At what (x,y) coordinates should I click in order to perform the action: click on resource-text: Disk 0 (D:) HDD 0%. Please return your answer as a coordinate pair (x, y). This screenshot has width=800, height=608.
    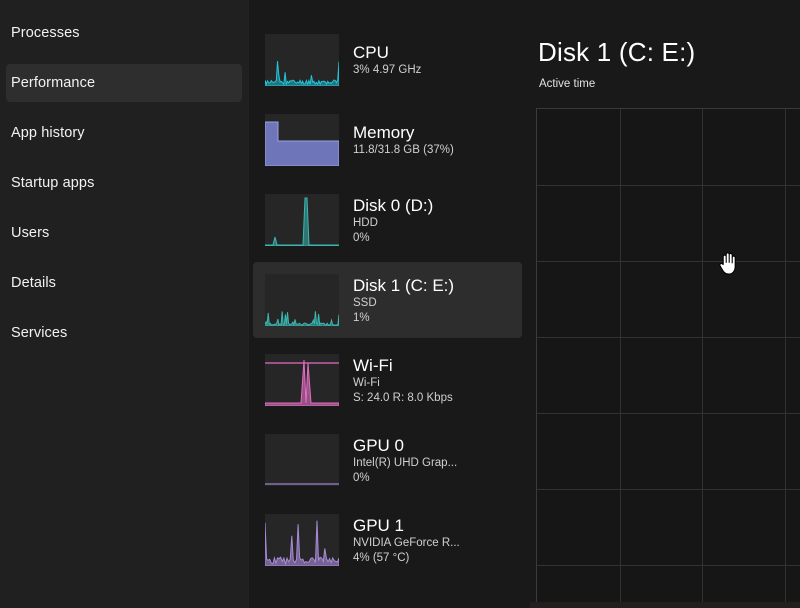
    Looking at the image, I should click on (393, 220).